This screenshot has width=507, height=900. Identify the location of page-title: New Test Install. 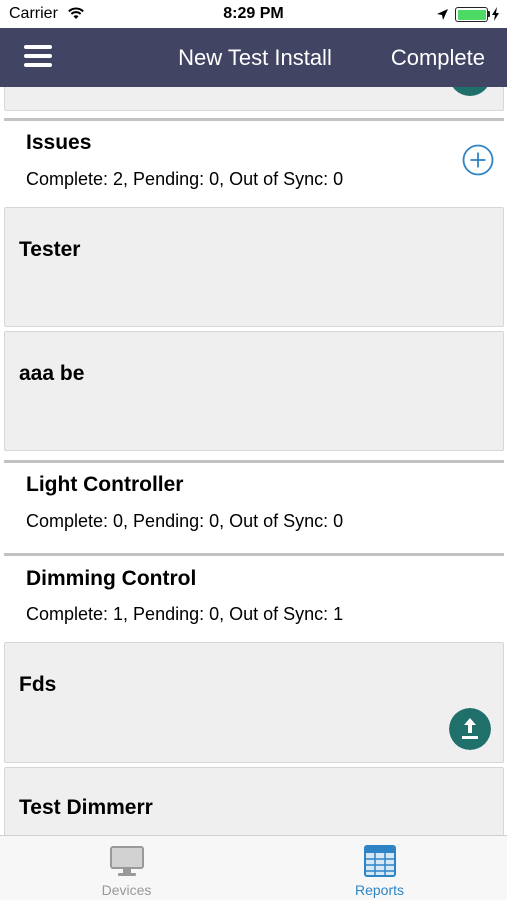
(255, 57).